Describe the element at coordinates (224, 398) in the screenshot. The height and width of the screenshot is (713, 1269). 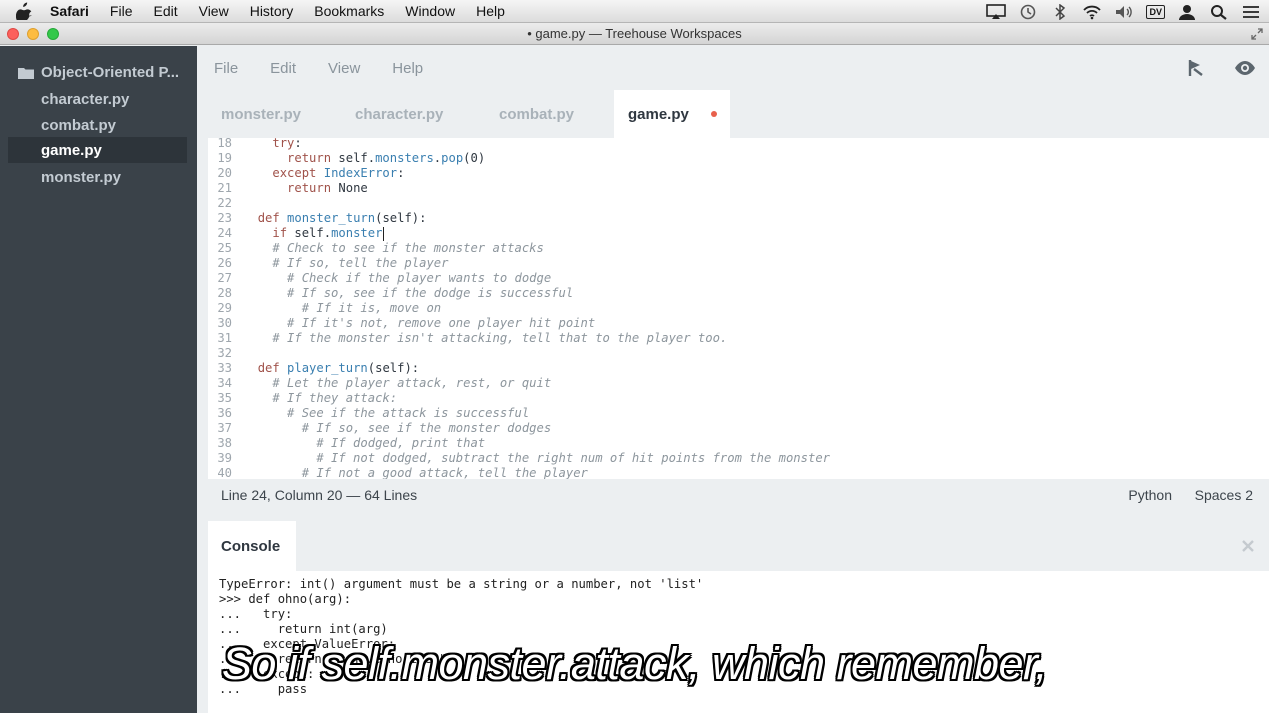
I see `line-number: 35` at that location.